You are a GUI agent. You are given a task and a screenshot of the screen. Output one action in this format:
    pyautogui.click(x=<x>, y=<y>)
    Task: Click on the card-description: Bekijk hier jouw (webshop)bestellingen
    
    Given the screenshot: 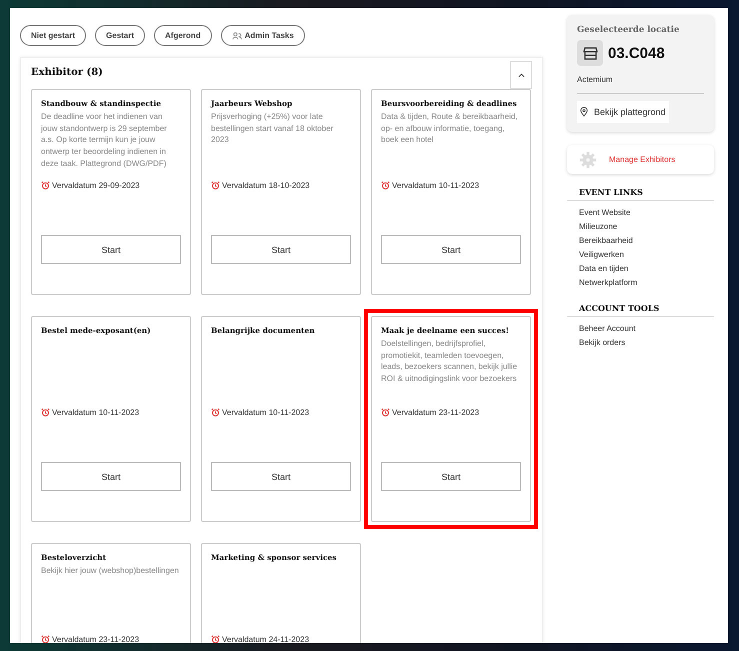 What is the action you would take?
    pyautogui.click(x=110, y=571)
    